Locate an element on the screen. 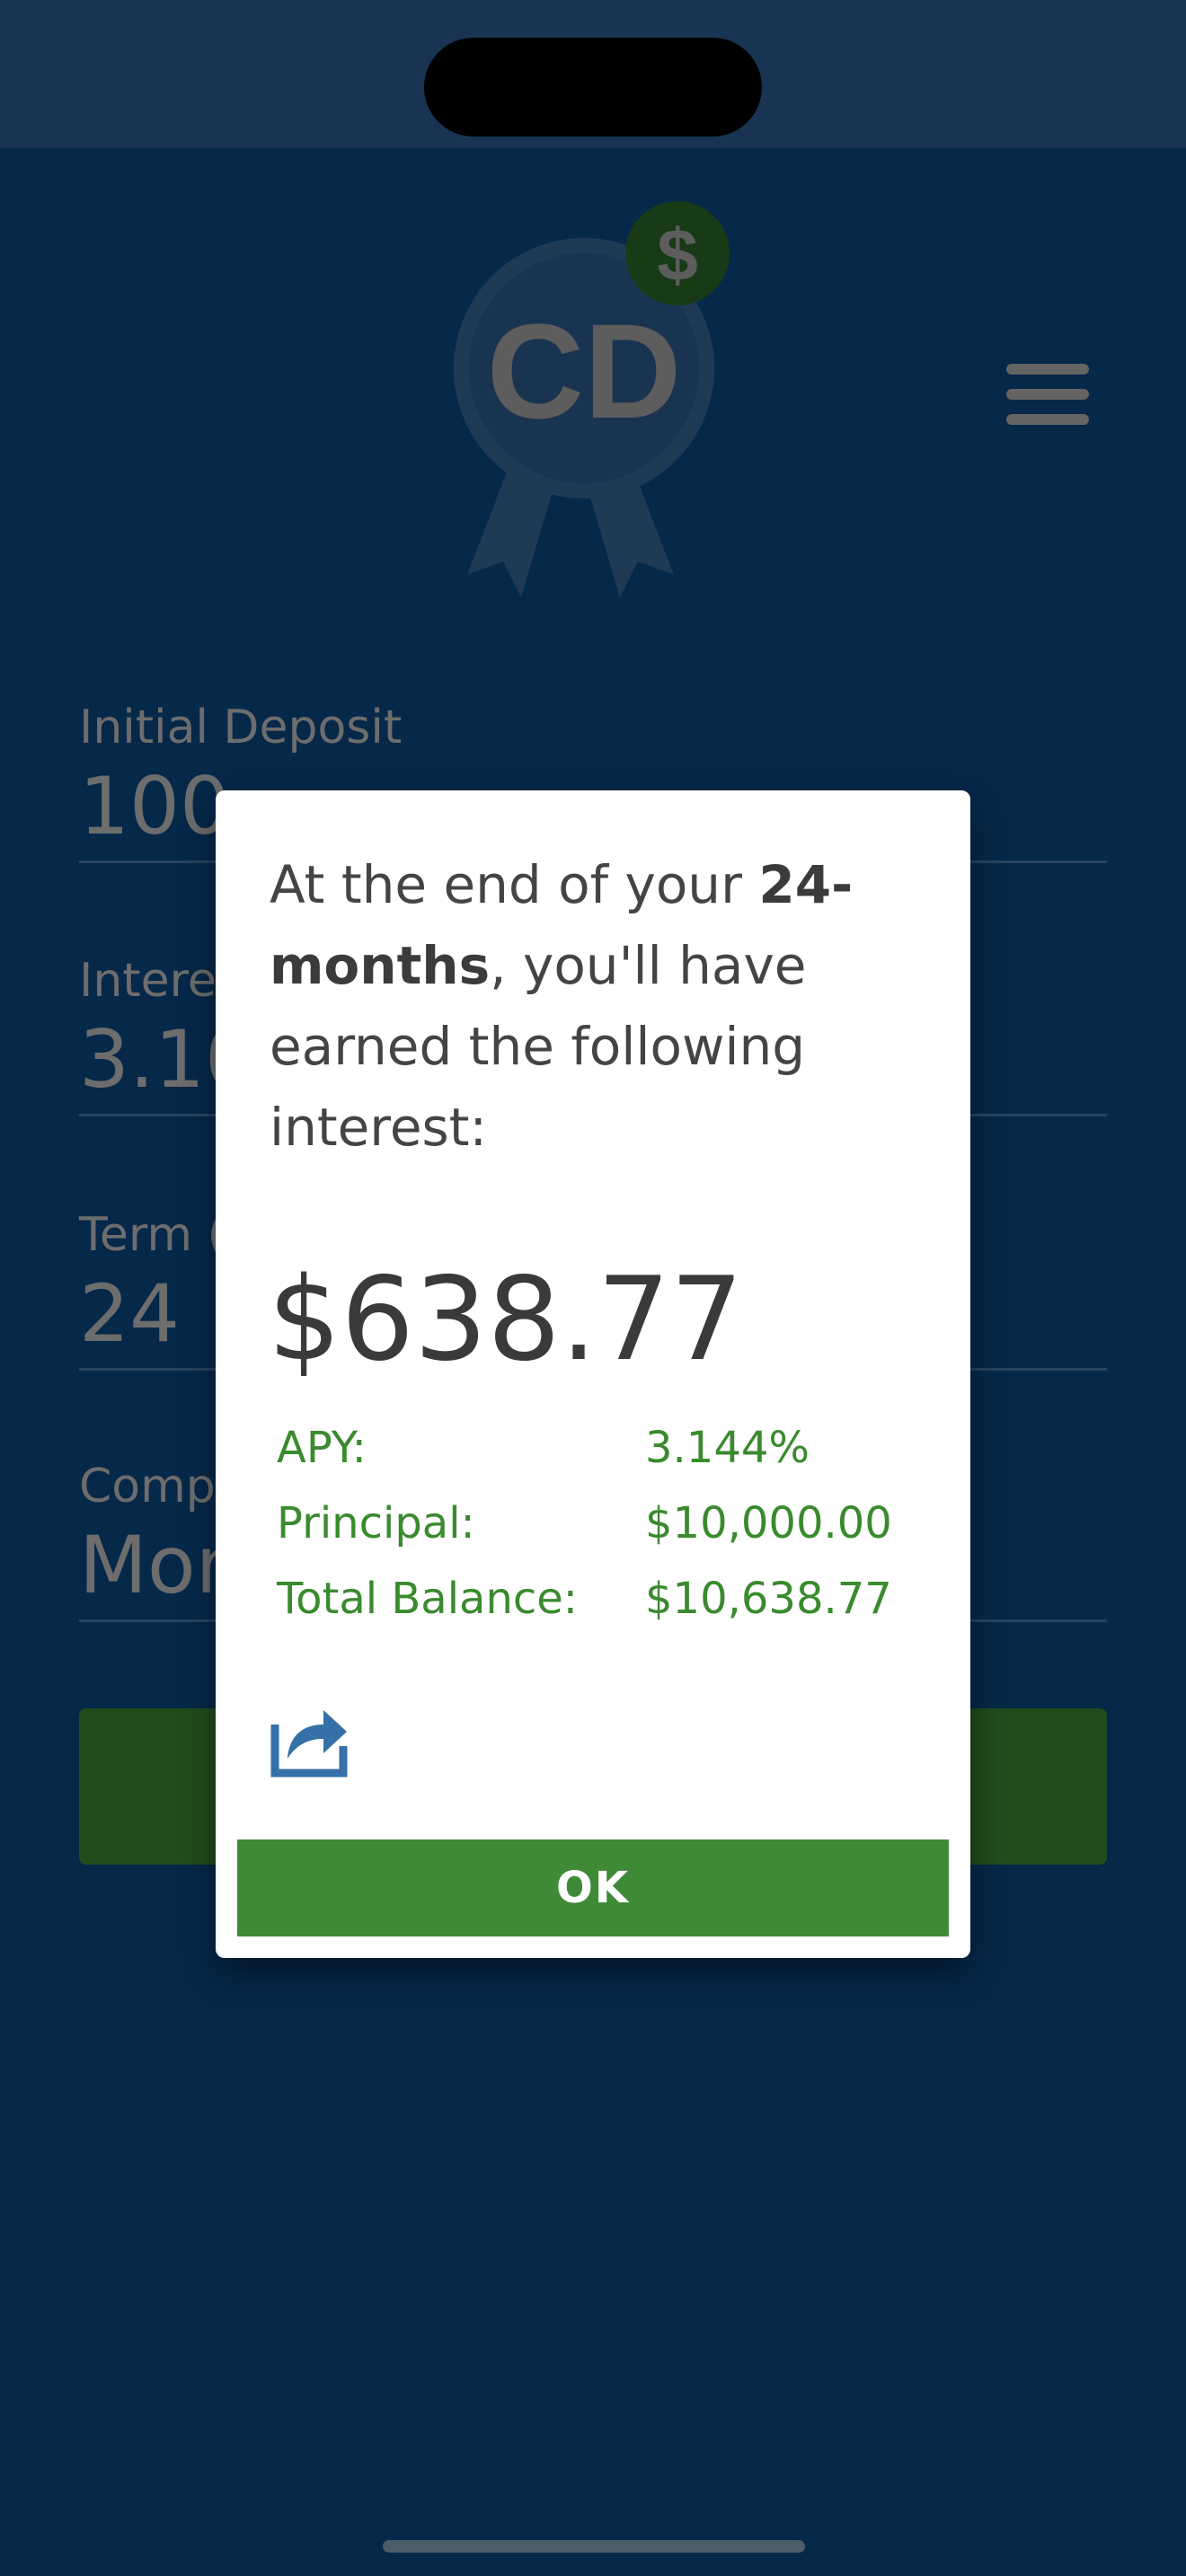 The image size is (1186, 2576). total-balance-value: $10,638.77 is located at coordinates (768, 1599).